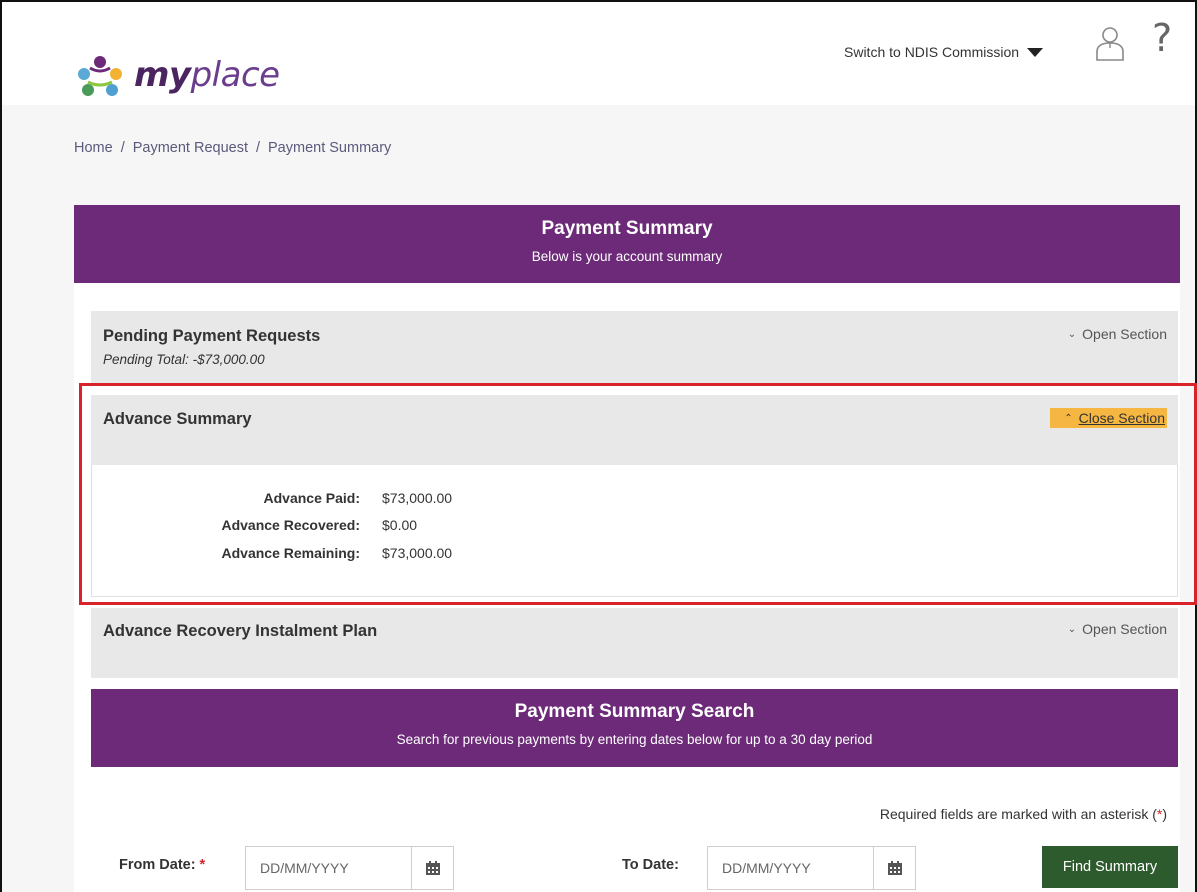 This screenshot has height=892, width=1197. What do you see at coordinates (328, 868) in the screenshot?
I see `from-date-input` at bounding box center [328, 868].